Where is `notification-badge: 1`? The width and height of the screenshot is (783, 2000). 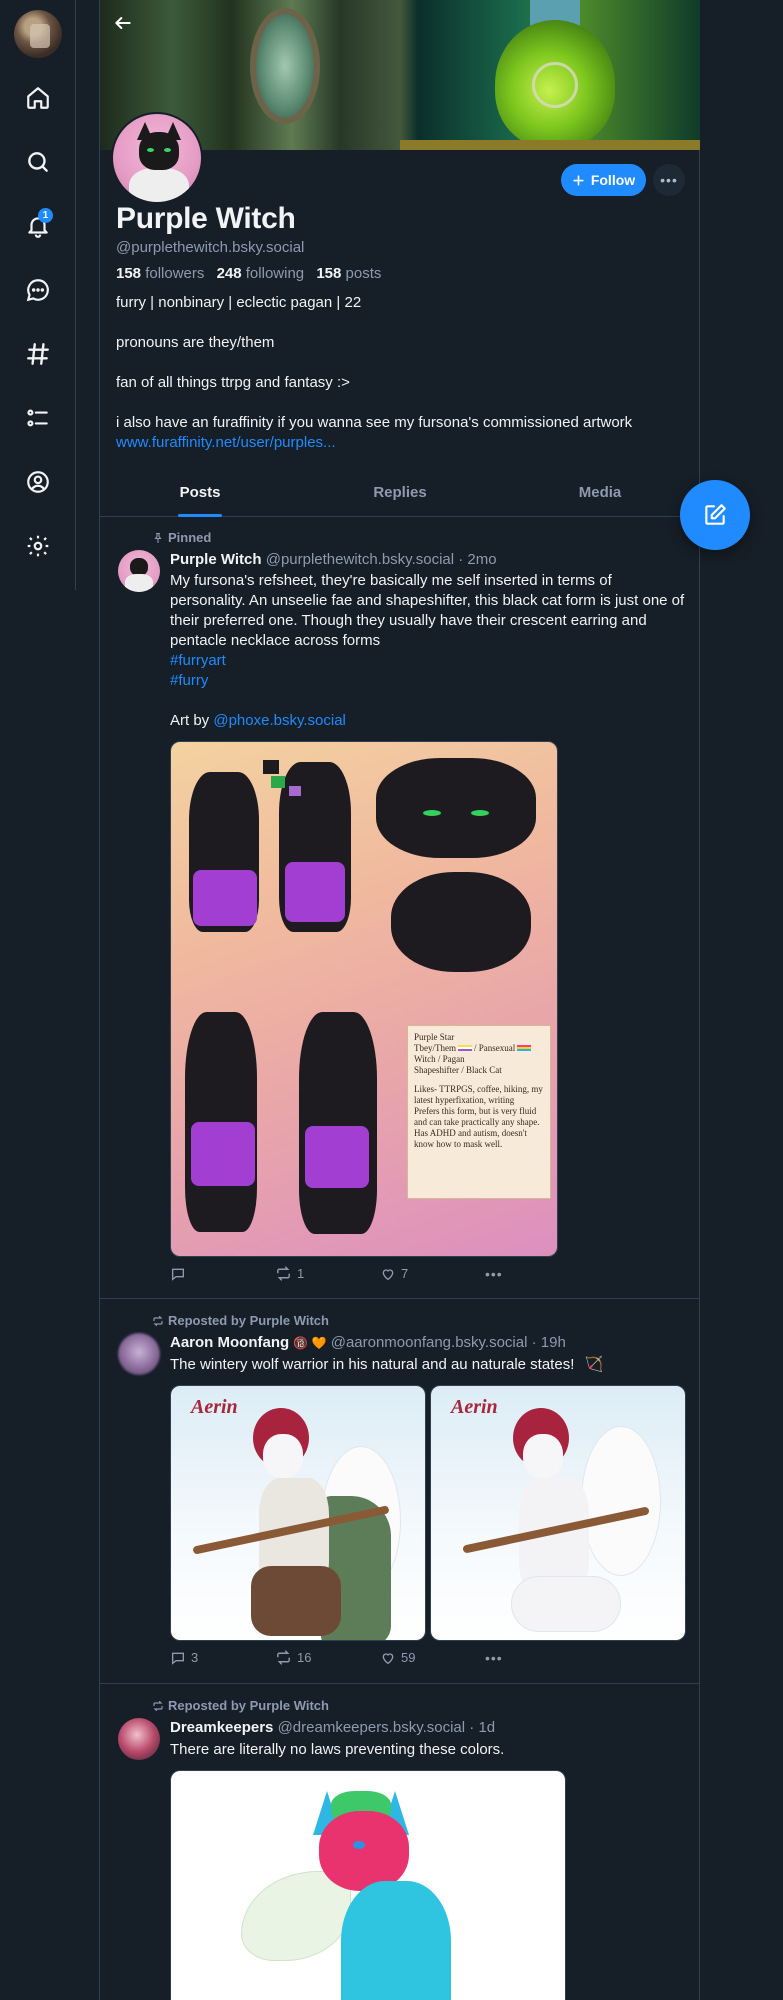
notification-badge: 1 is located at coordinates (45, 215).